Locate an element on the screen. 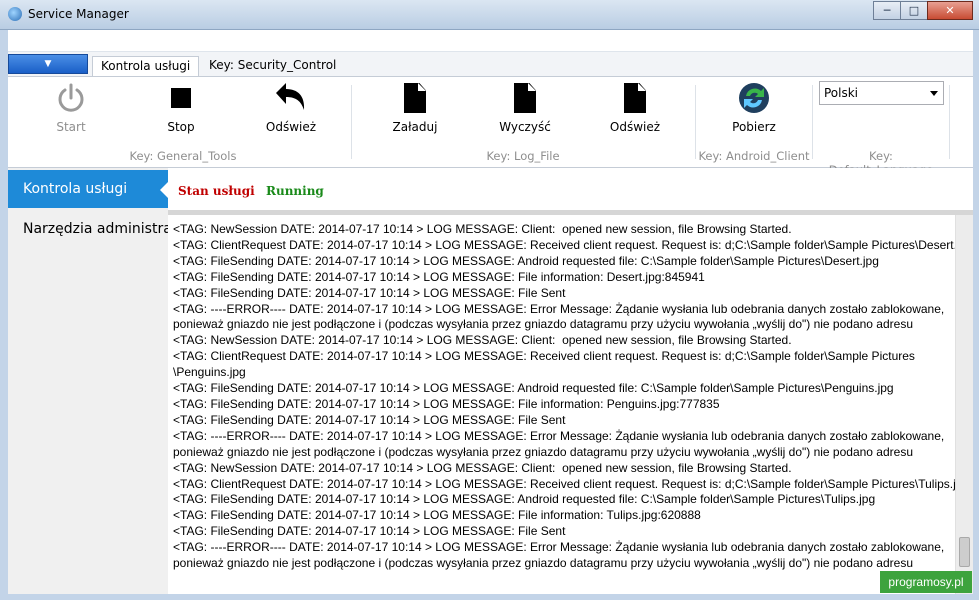 The image size is (979, 600). stop-icon is located at coordinates (181, 98).